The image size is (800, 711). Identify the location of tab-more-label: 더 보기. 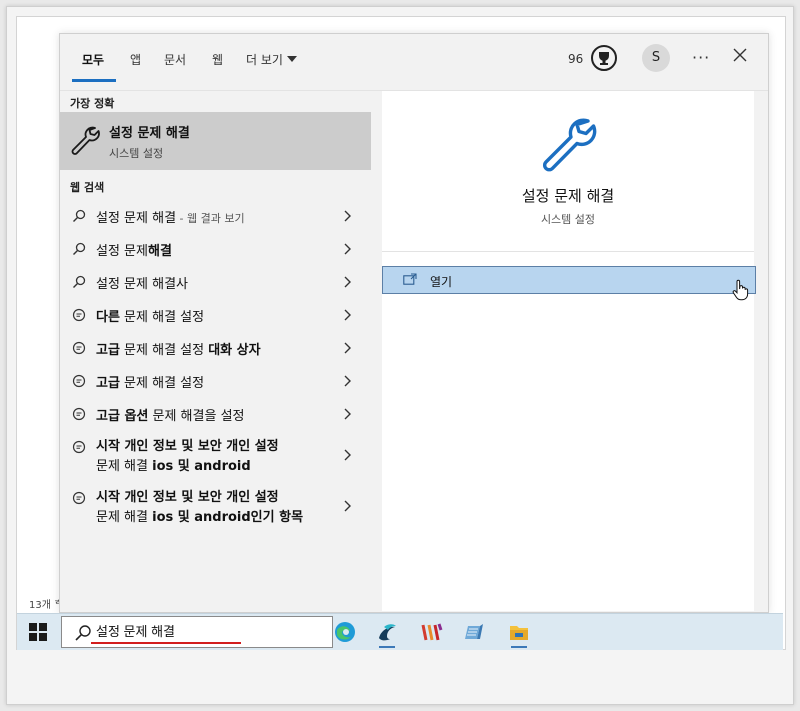
(264, 60).